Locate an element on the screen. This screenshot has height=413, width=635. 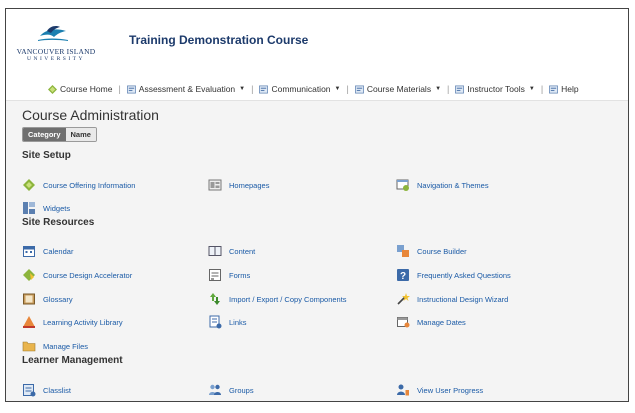
tool-calendar: Calendar is located at coordinates (47, 251).